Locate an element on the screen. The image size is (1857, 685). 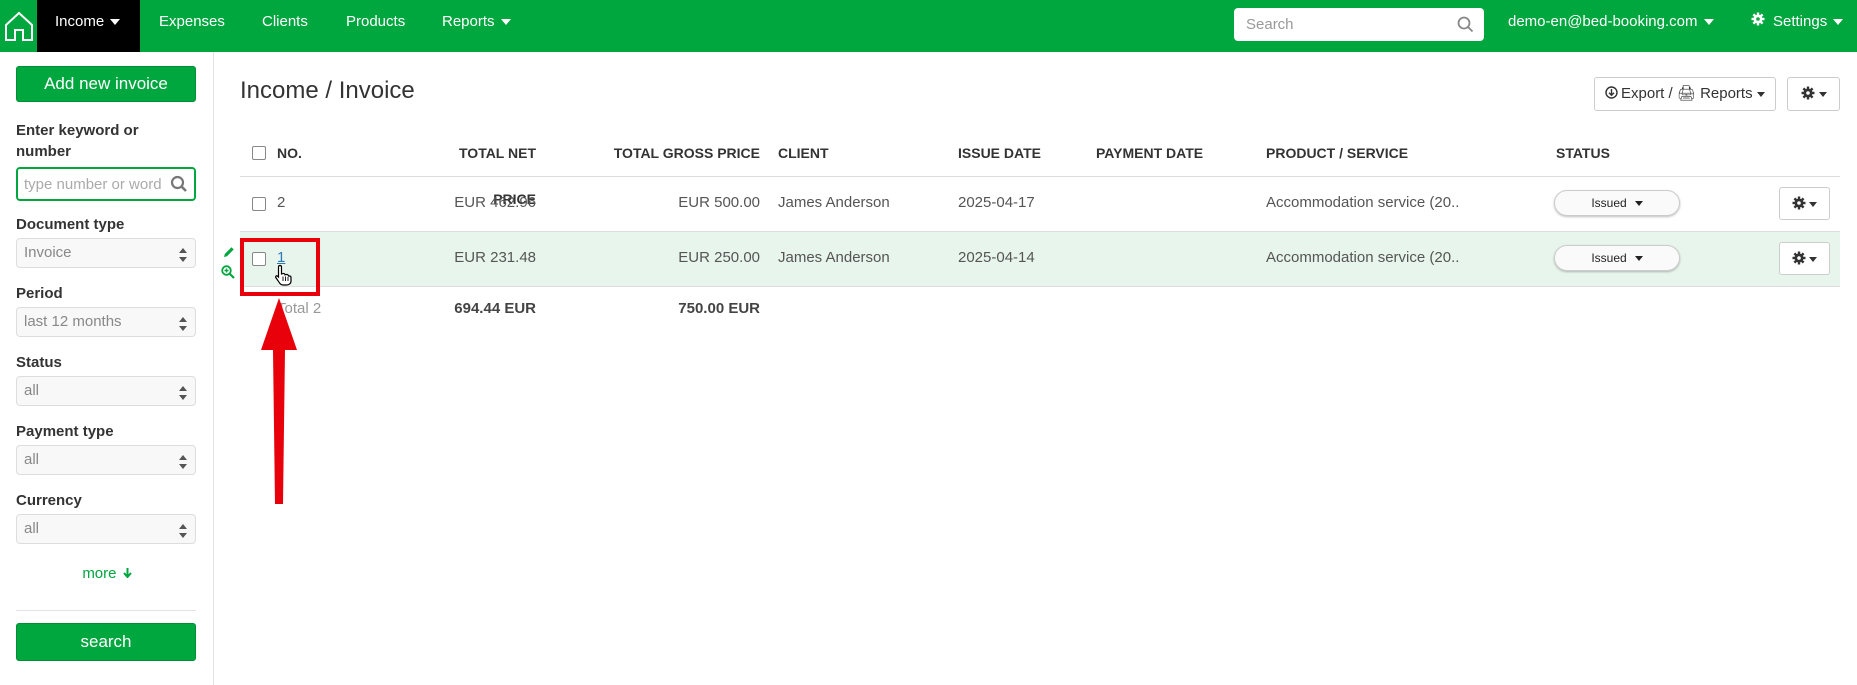
edit-icon is located at coordinates (229, 253).